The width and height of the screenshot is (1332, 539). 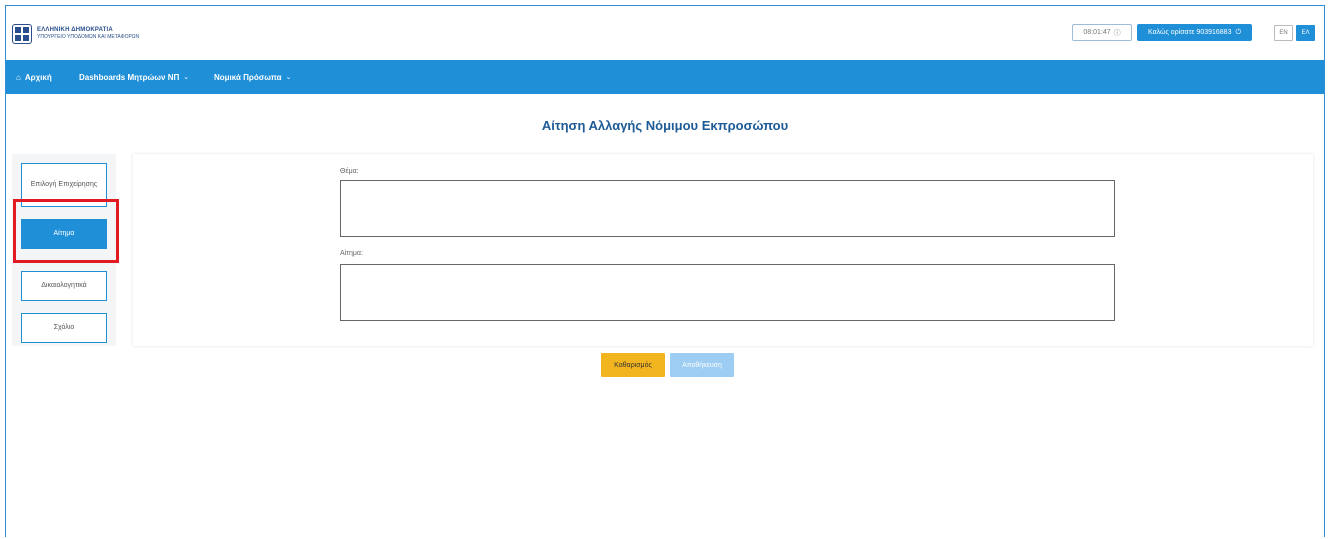 I want to click on nav-dashboards: Dashboards Μητρώων ΝΠ ⌄, so click(x=134, y=77).